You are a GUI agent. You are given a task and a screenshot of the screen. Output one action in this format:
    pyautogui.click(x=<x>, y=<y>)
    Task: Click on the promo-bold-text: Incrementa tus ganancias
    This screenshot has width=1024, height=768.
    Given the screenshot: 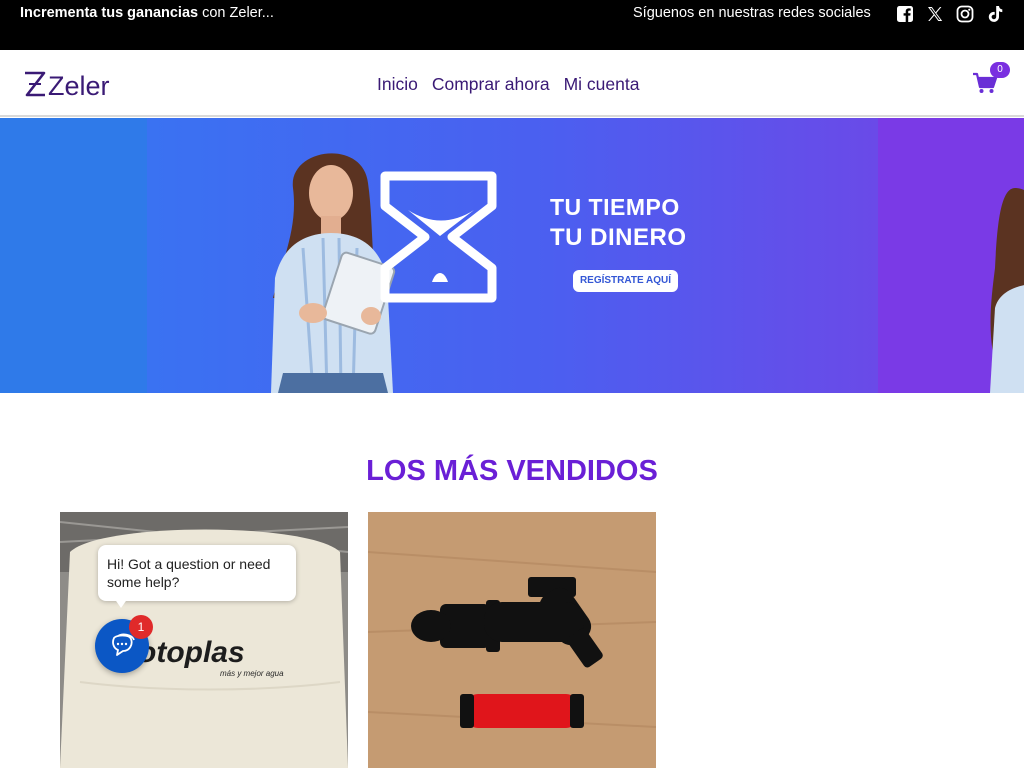 What is the action you would take?
    pyautogui.click(x=109, y=13)
    